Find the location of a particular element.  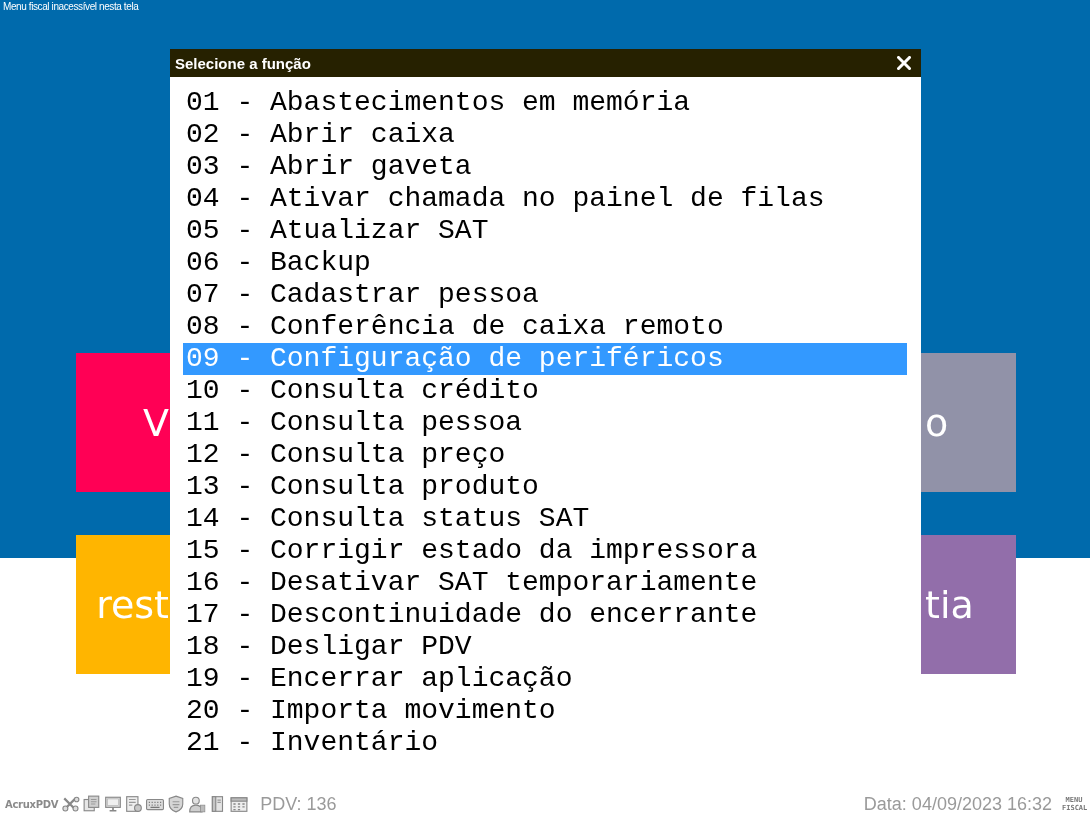

menu-item: 10 - Consulta crédito is located at coordinates (545, 391).